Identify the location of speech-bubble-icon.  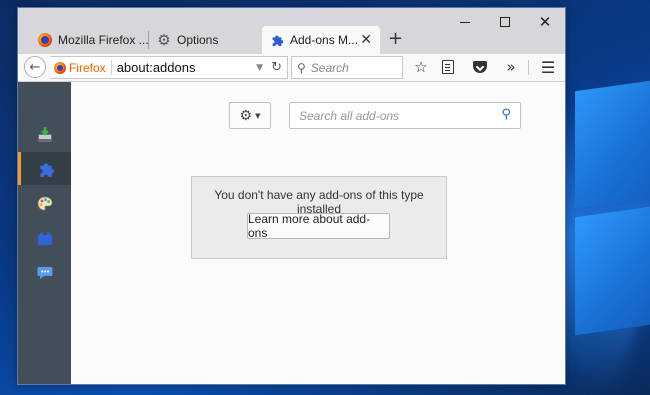
(44, 272).